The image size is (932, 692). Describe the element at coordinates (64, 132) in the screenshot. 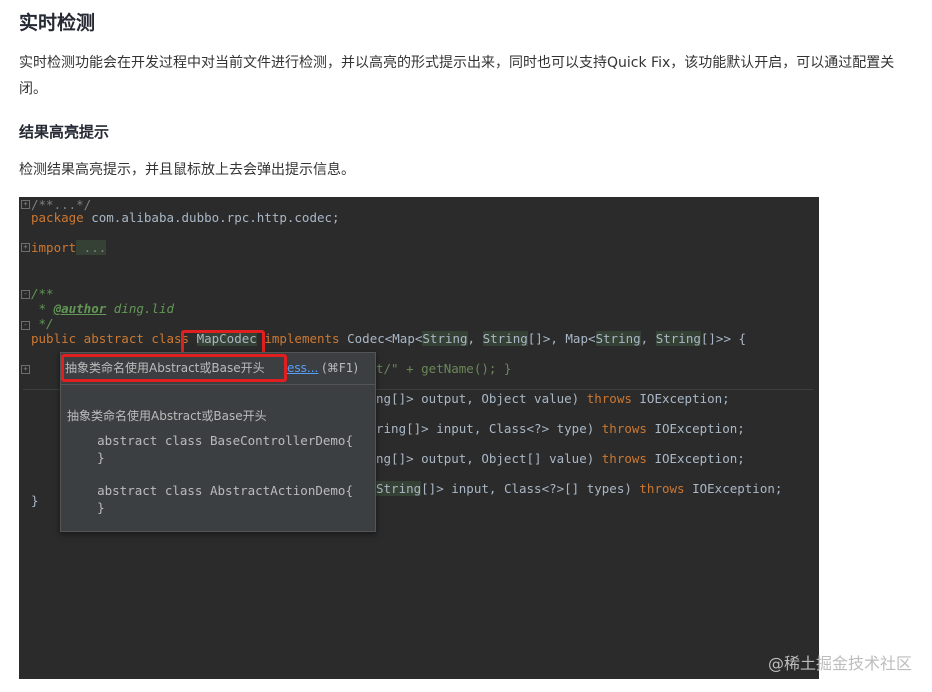

I see `section-subtitle: 结果高亮提示` at that location.